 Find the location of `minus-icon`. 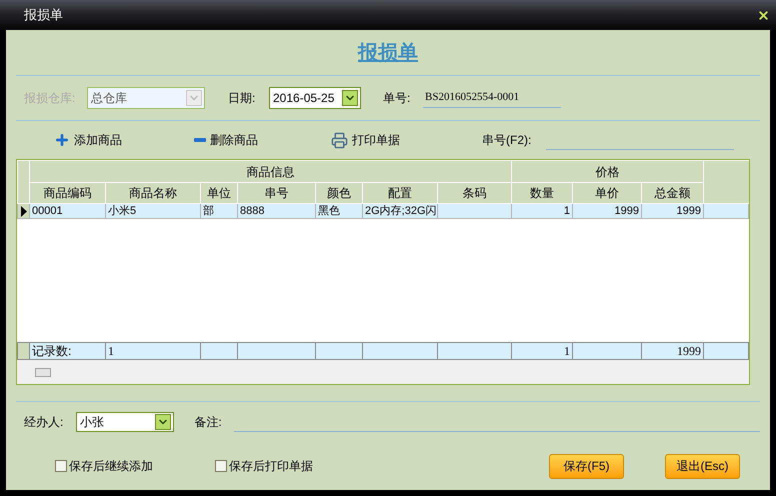

minus-icon is located at coordinates (200, 140).